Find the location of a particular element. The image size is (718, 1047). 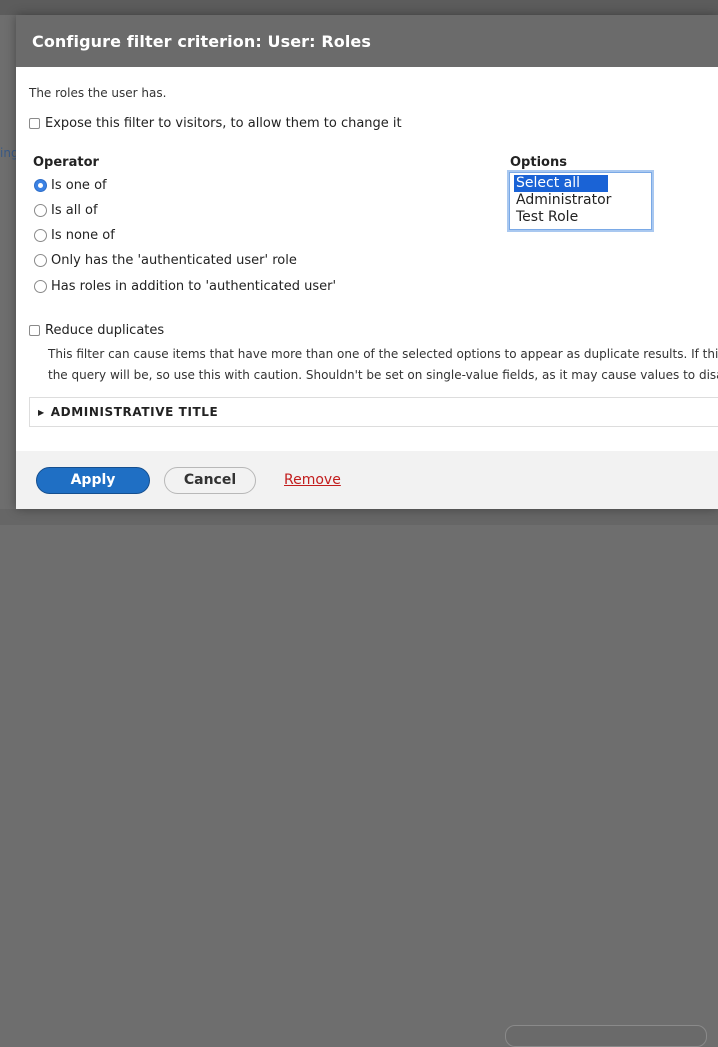

operator-option-label: Is none of is located at coordinates (83, 235).